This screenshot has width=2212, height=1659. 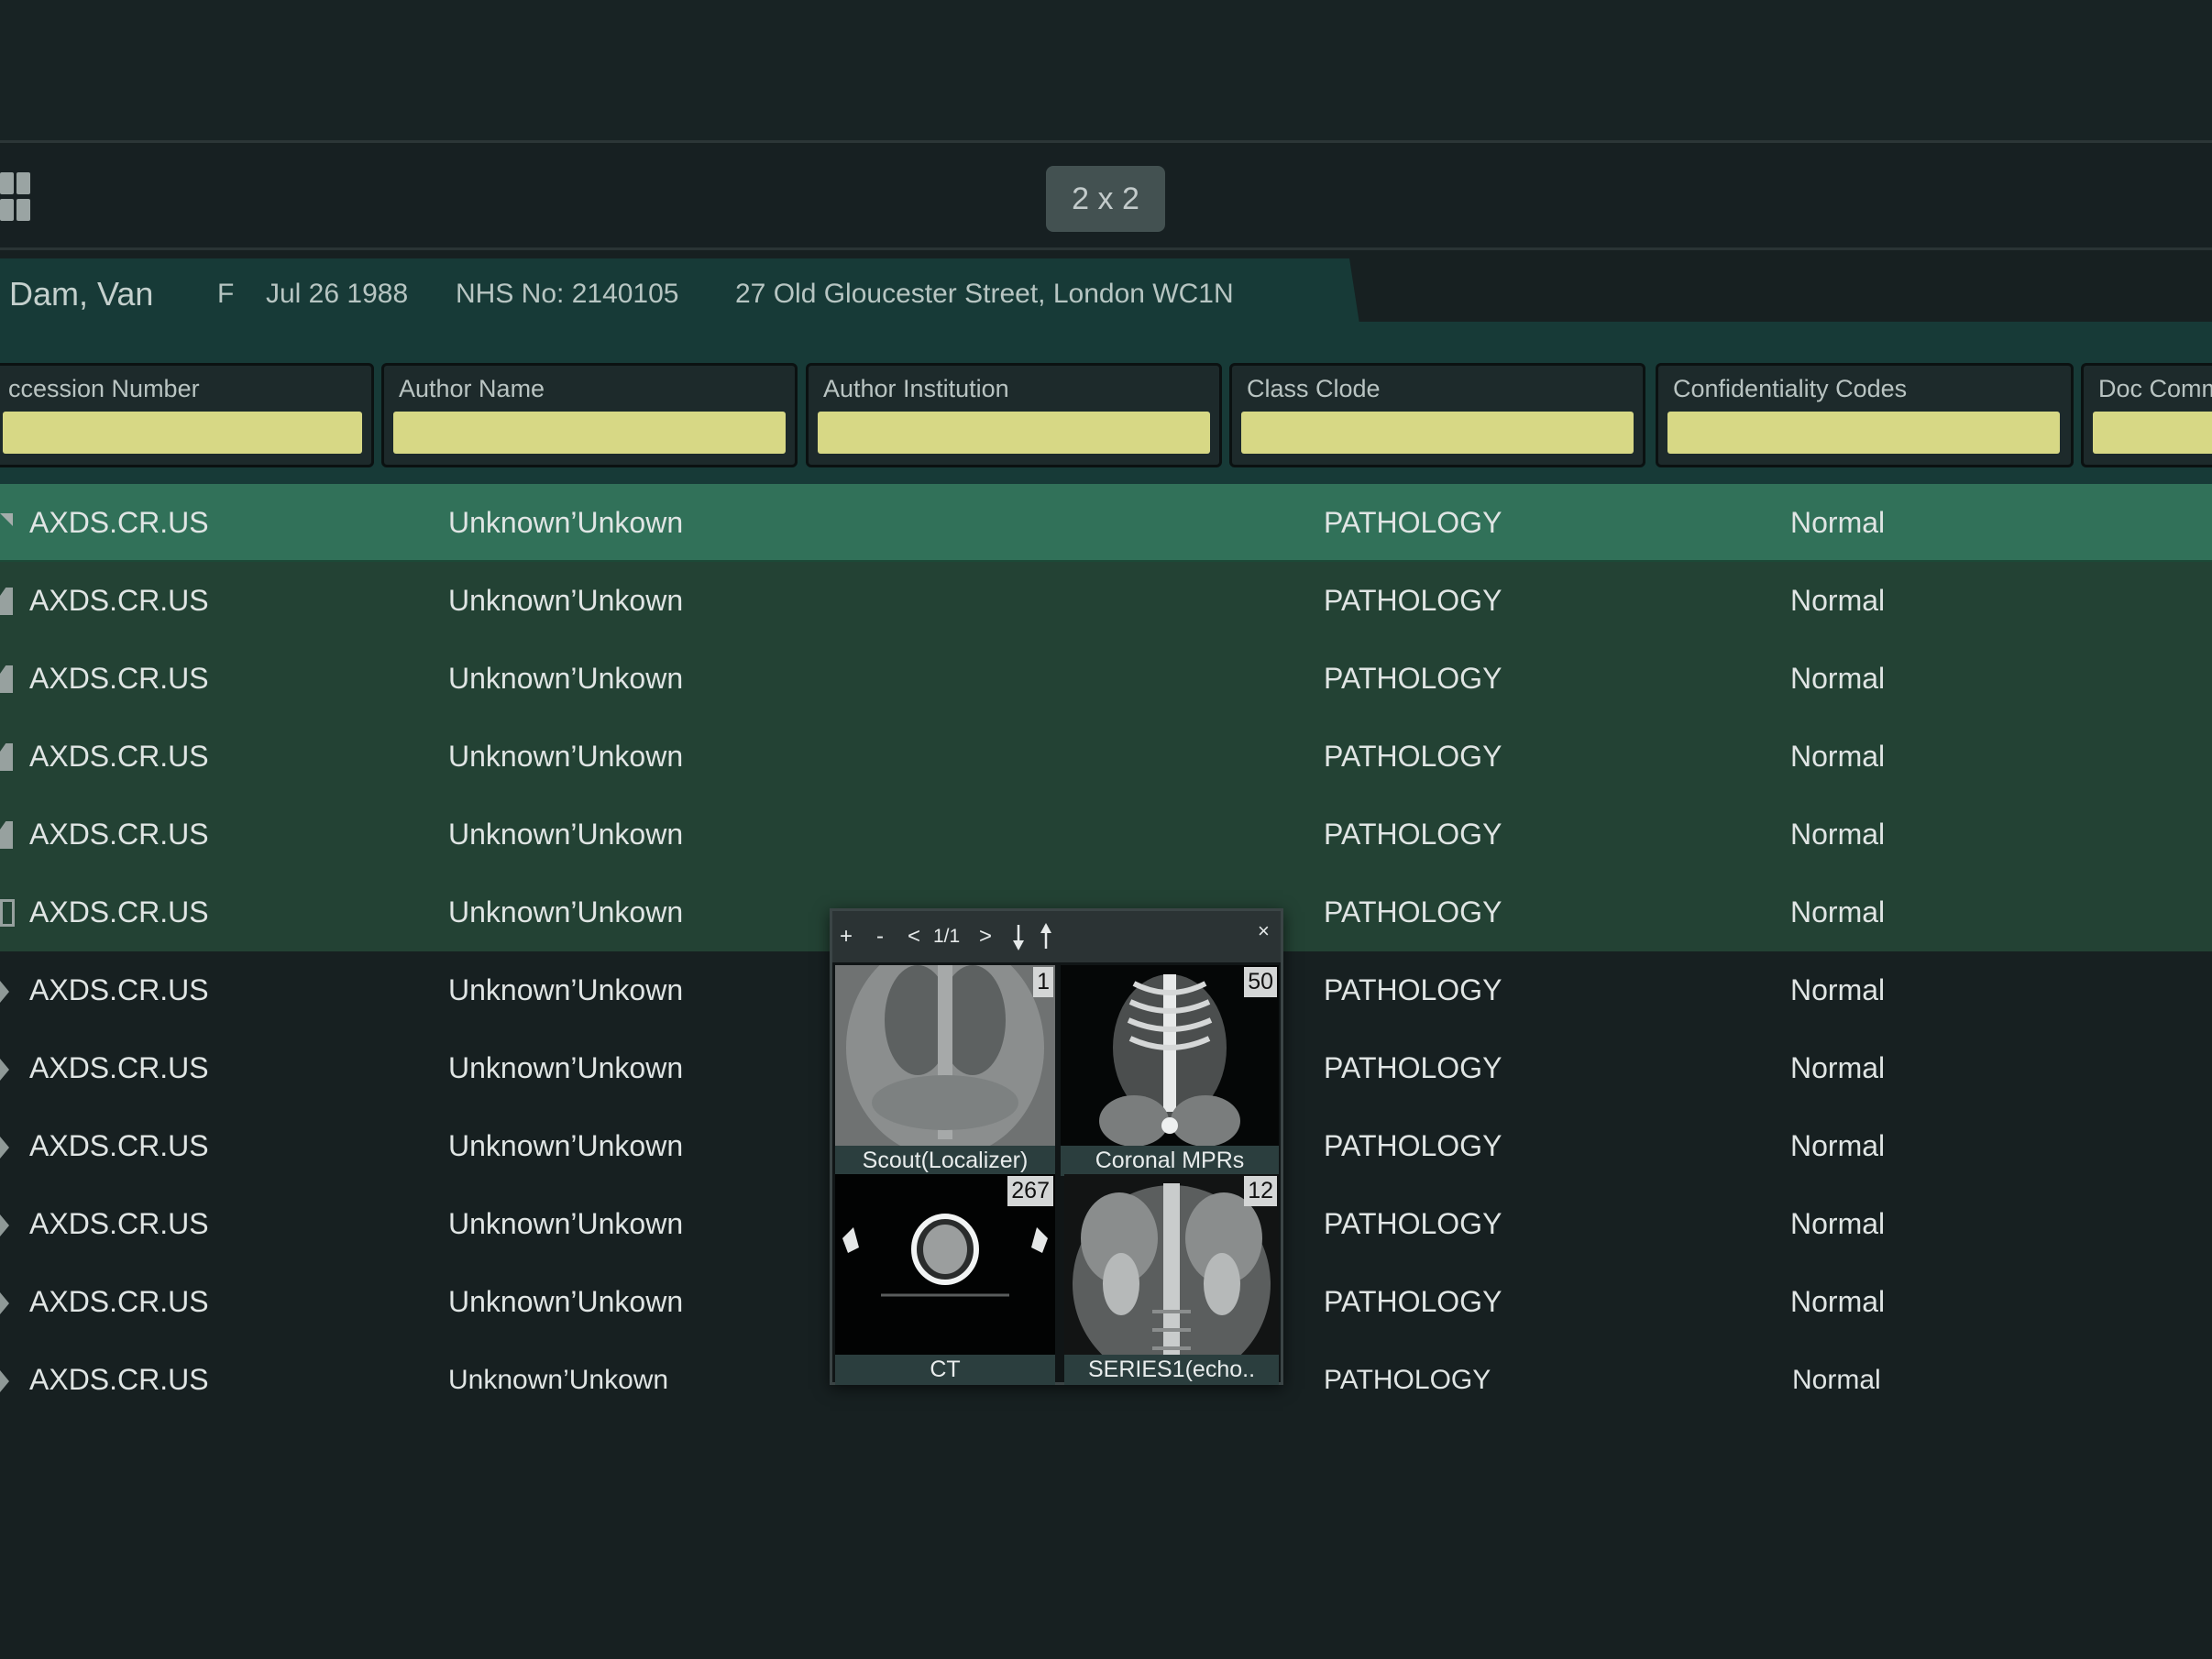 What do you see at coordinates (984, 294) in the screenshot?
I see `patient-address: 27 Old Gloucester Street, London WC1N` at bounding box center [984, 294].